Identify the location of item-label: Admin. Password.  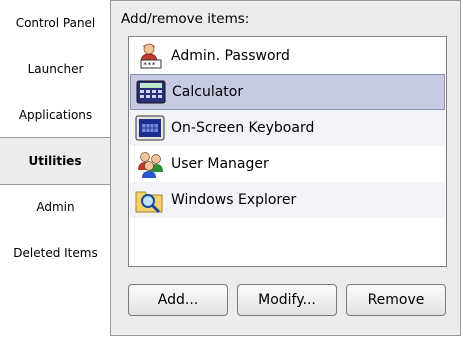
(230, 56).